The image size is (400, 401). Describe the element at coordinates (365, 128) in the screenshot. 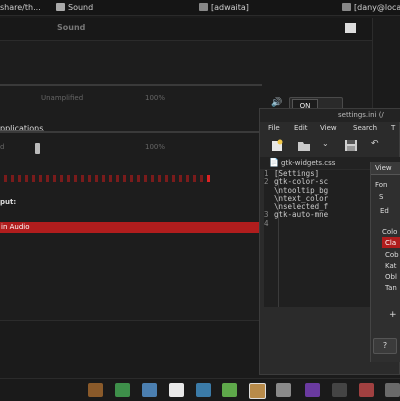

I see `menu-search: Search` at that location.